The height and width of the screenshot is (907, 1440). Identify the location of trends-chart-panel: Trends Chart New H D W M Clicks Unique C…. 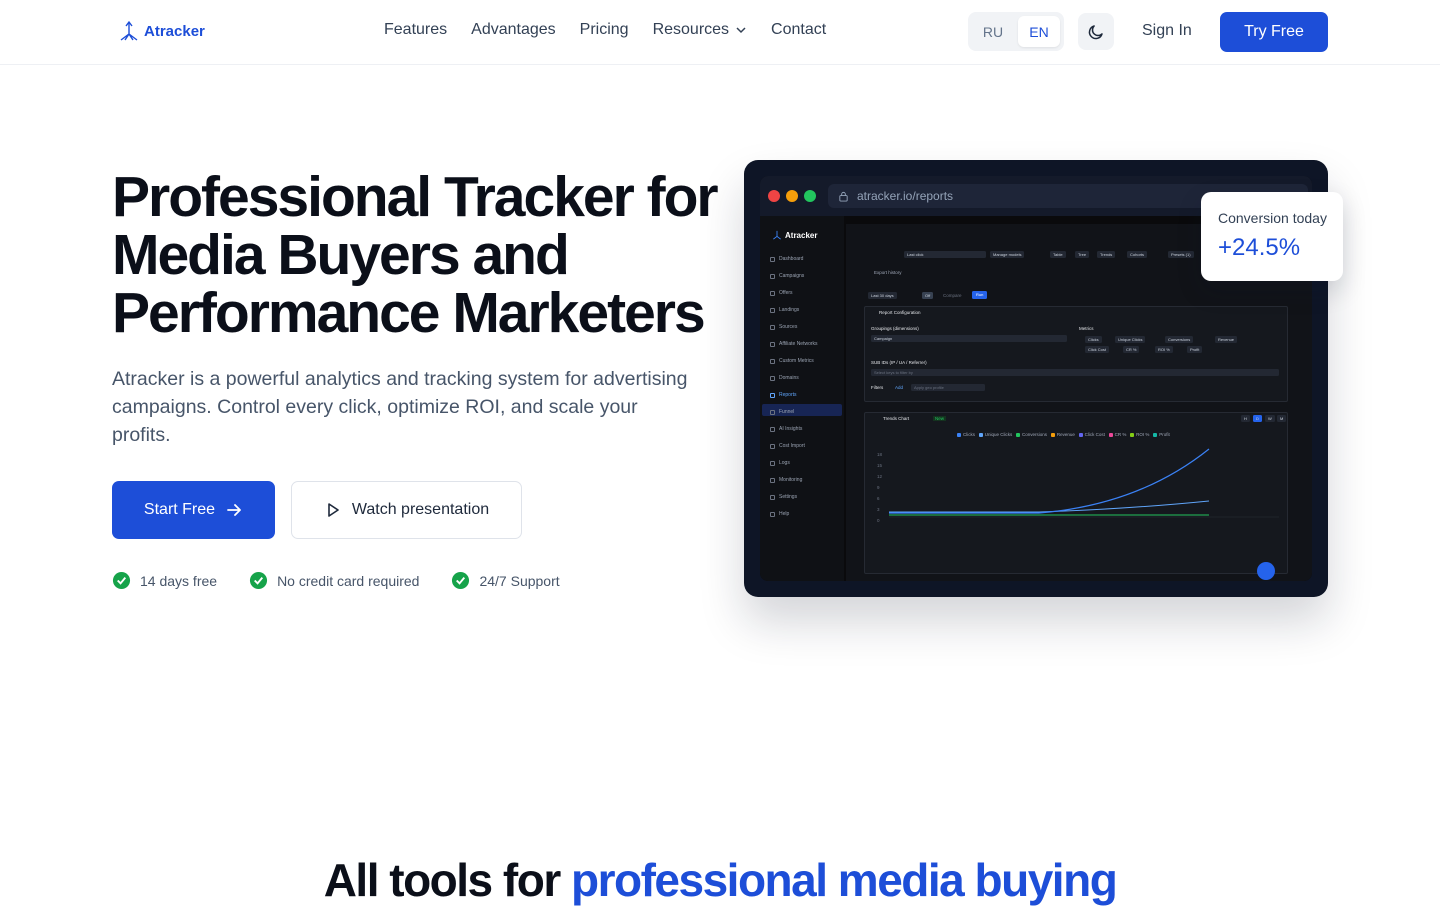
(1076, 493).